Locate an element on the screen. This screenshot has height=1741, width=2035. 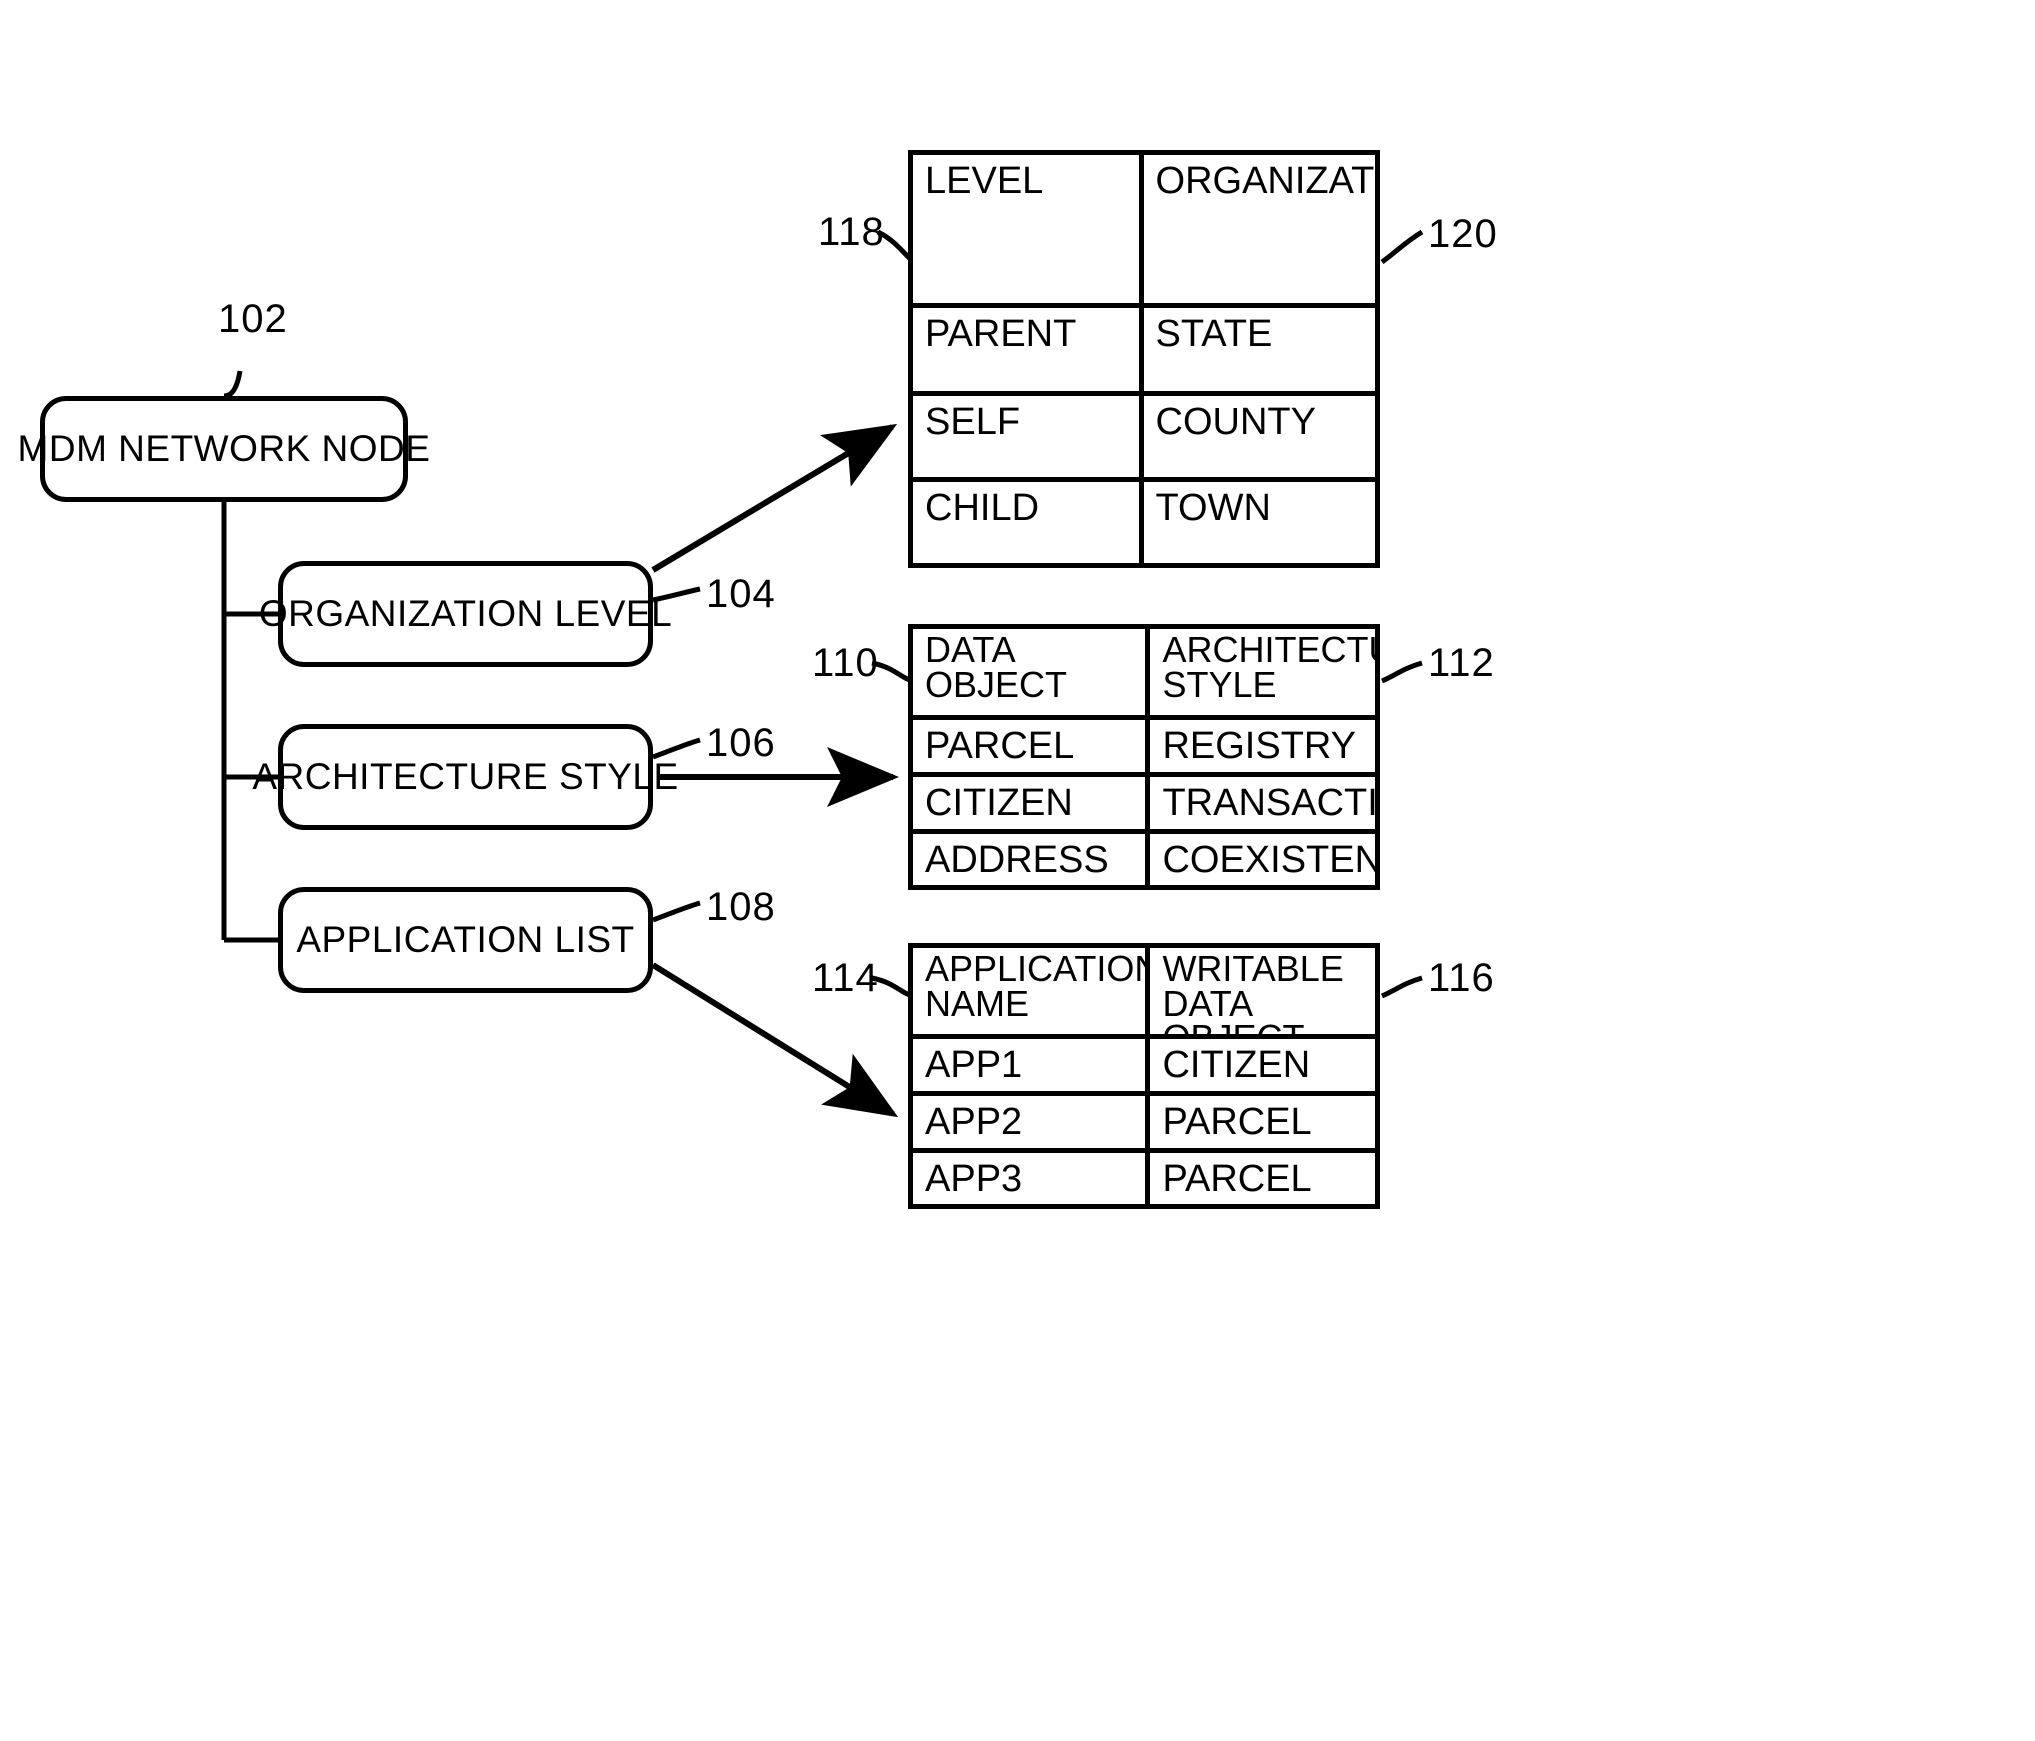
column-header-architecture-style: ARCHITECTURE STYLE is located at coordinates (1268, 667).